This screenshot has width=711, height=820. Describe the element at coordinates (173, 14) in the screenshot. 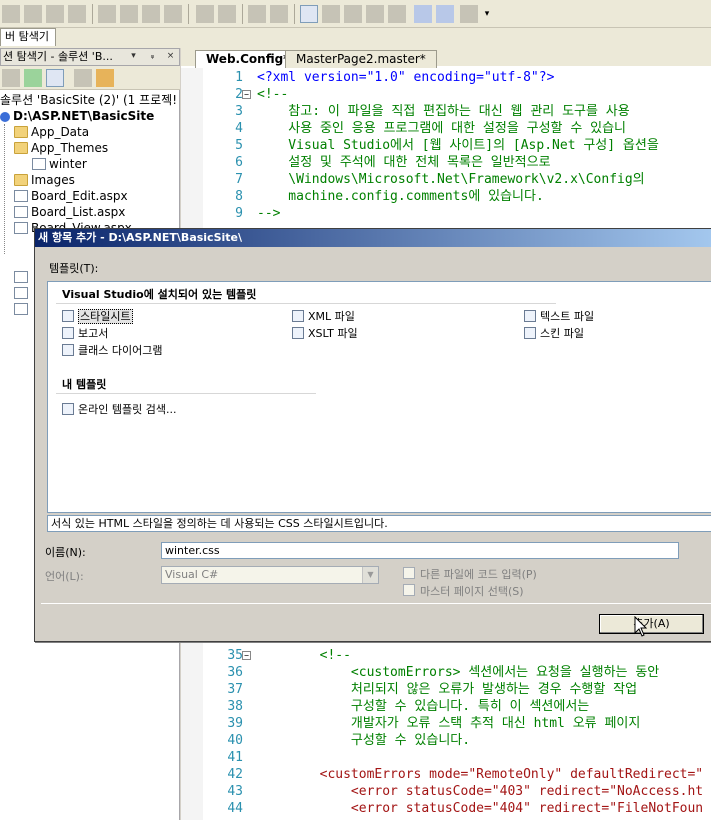

I see `nav-forward-icon` at that location.